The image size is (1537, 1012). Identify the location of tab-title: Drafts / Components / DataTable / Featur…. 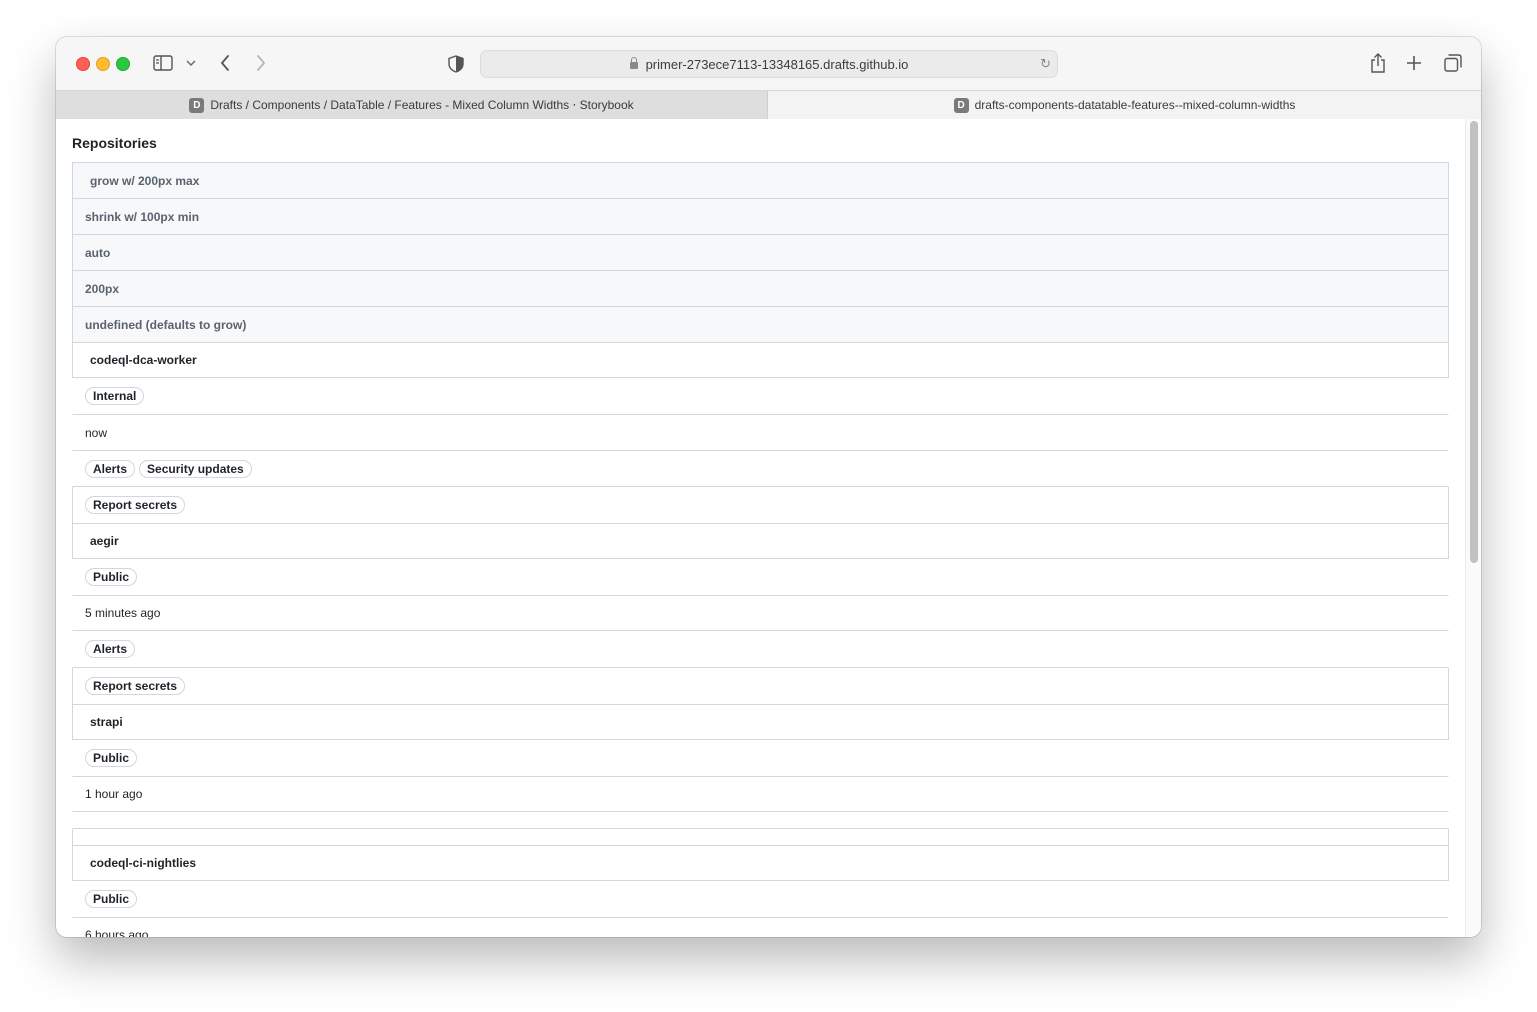
(422, 105).